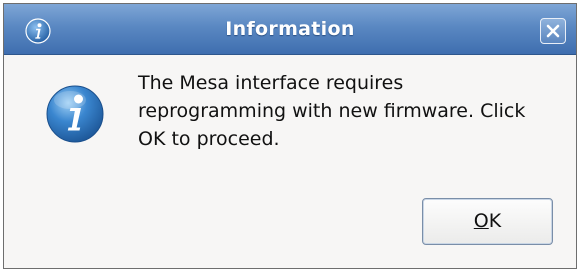 The height and width of the screenshot is (274, 582). What do you see at coordinates (481, 221) in the screenshot?
I see `ok-mnemonic: O` at bounding box center [481, 221].